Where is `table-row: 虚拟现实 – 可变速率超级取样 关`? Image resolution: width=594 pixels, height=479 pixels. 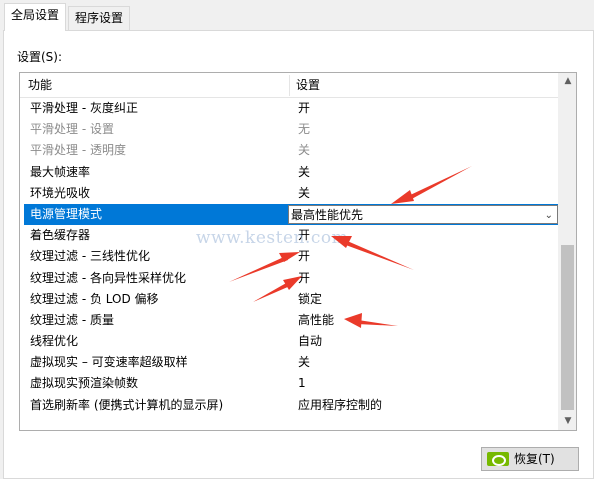
table-row: 虚拟现实 – 可变速率超级取样 关 is located at coordinates (291, 362).